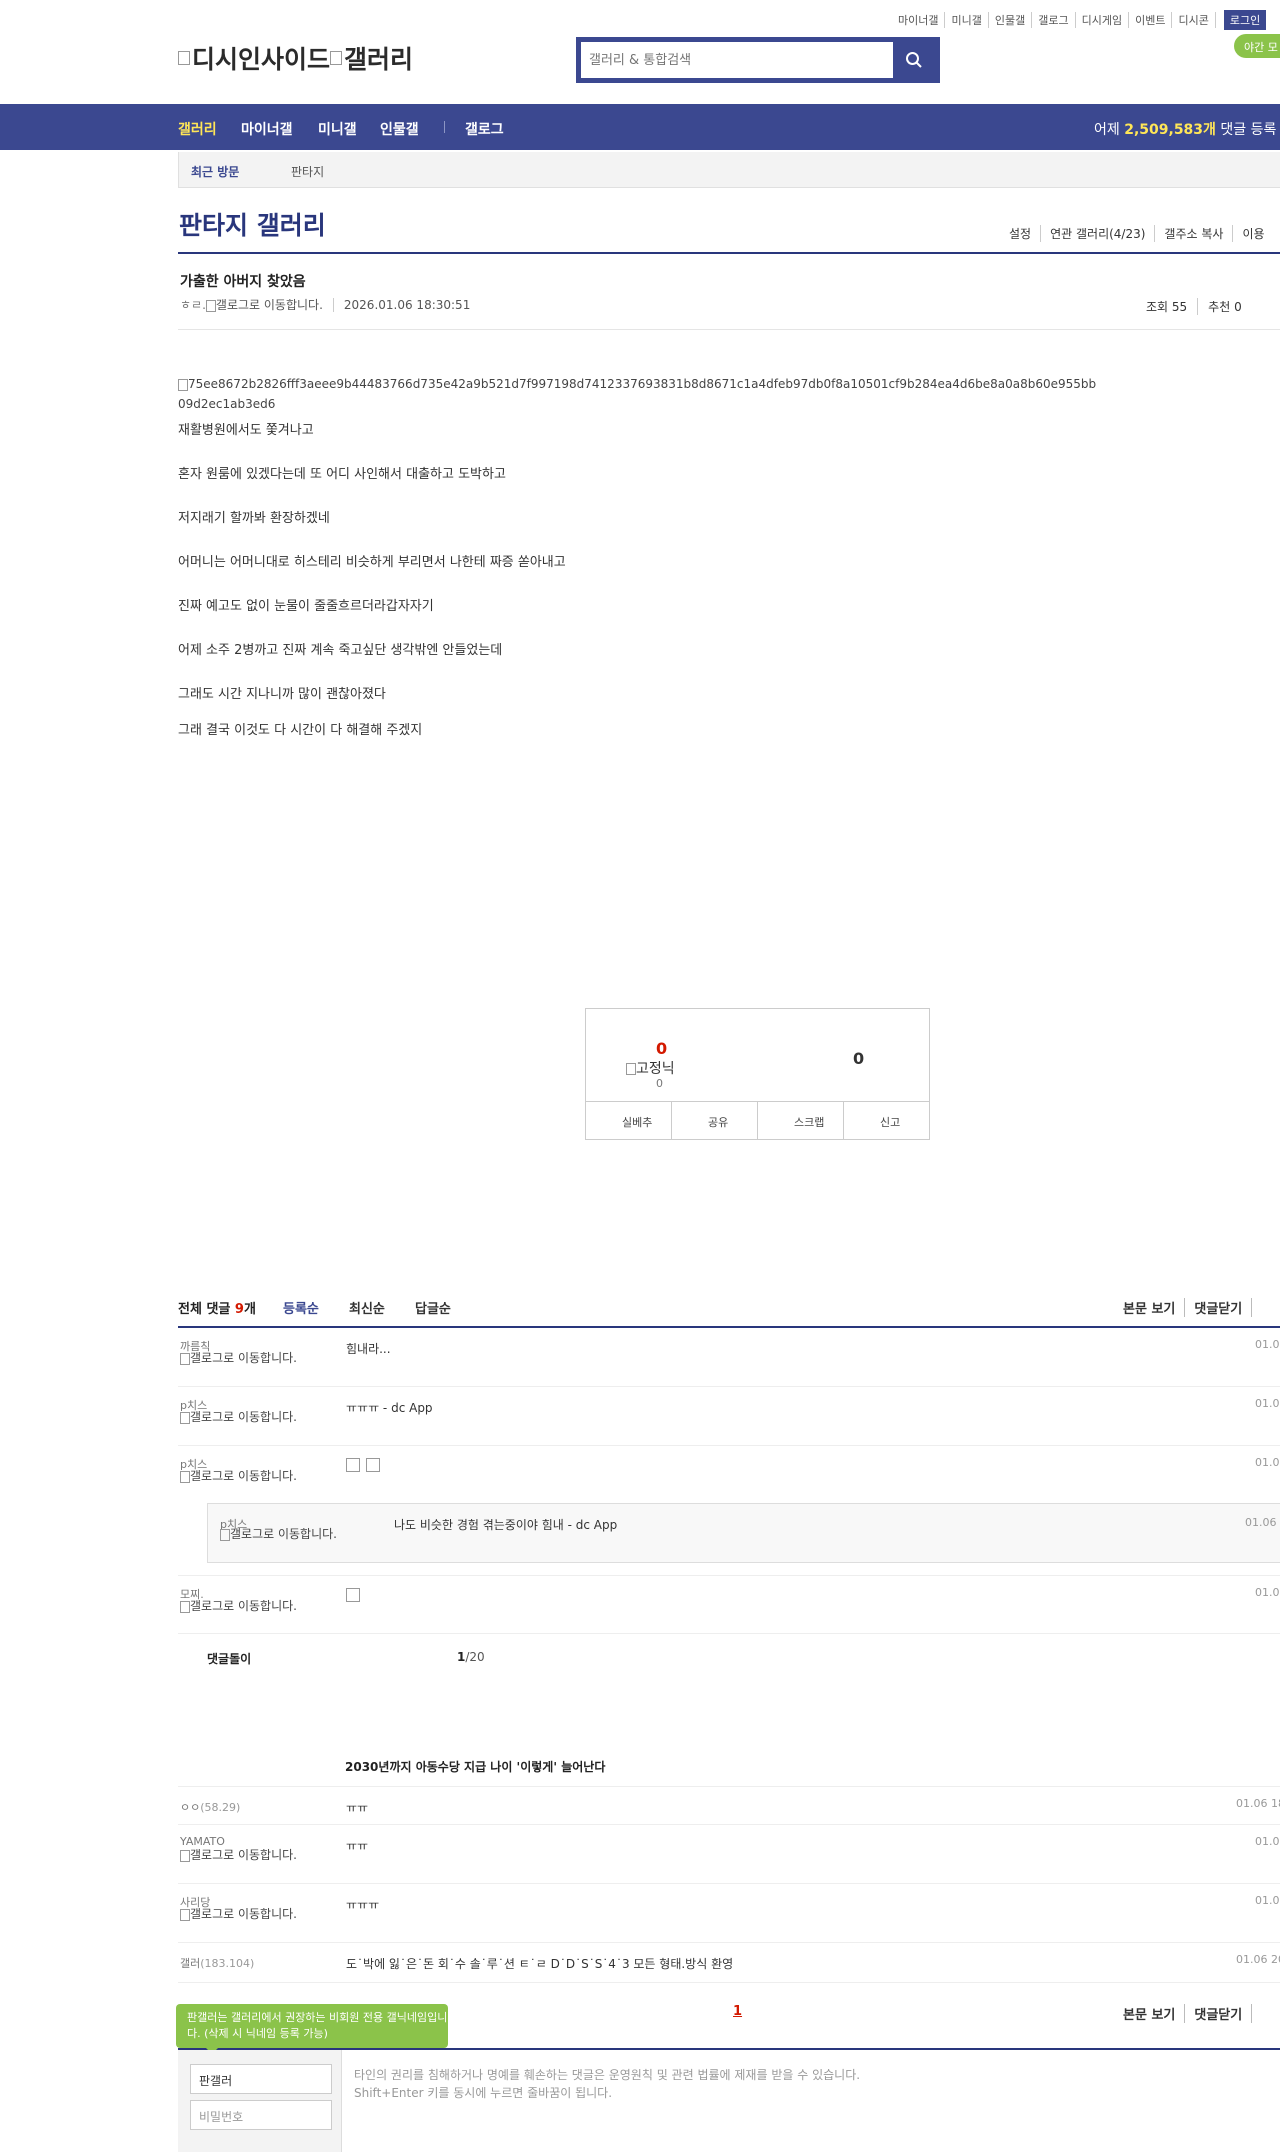 The width and height of the screenshot is (1280, 2152). Describe the element at coordinates (193, 304) in the screenshot. I see `post-writer: ㅎㄹ.` at that location.